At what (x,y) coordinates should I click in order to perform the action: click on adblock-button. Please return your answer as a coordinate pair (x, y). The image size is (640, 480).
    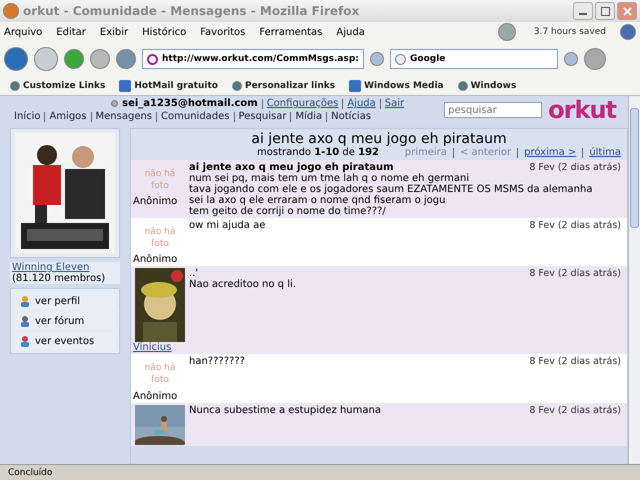
    Looking at the image, I should click on (595, 59).